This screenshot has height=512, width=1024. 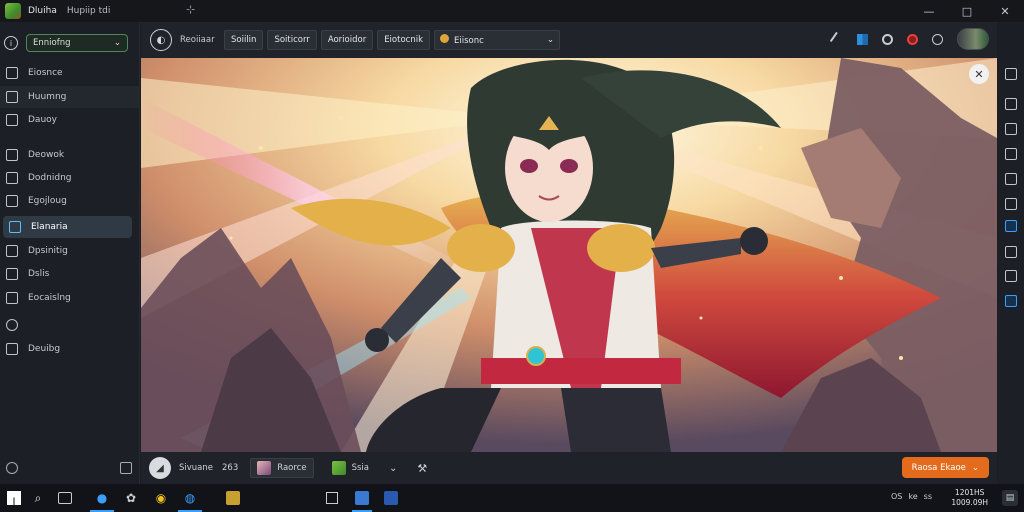 What do you see at coordinates (77, 43) in the screenshot?
I see `workspace-dropdown: Enniofng ⌄` at bounding box center [77, 43].